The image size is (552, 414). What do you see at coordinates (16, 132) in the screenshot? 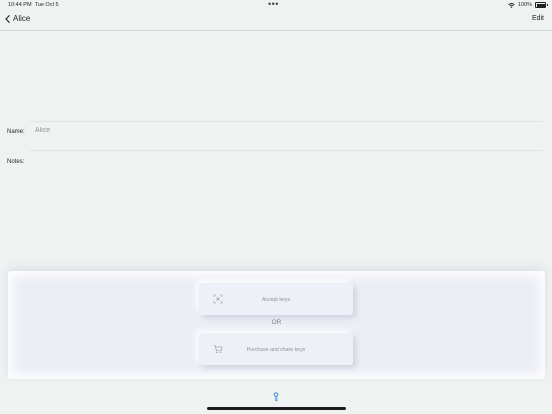
I see `name-label: Name:` at bounding box center [16, 132].